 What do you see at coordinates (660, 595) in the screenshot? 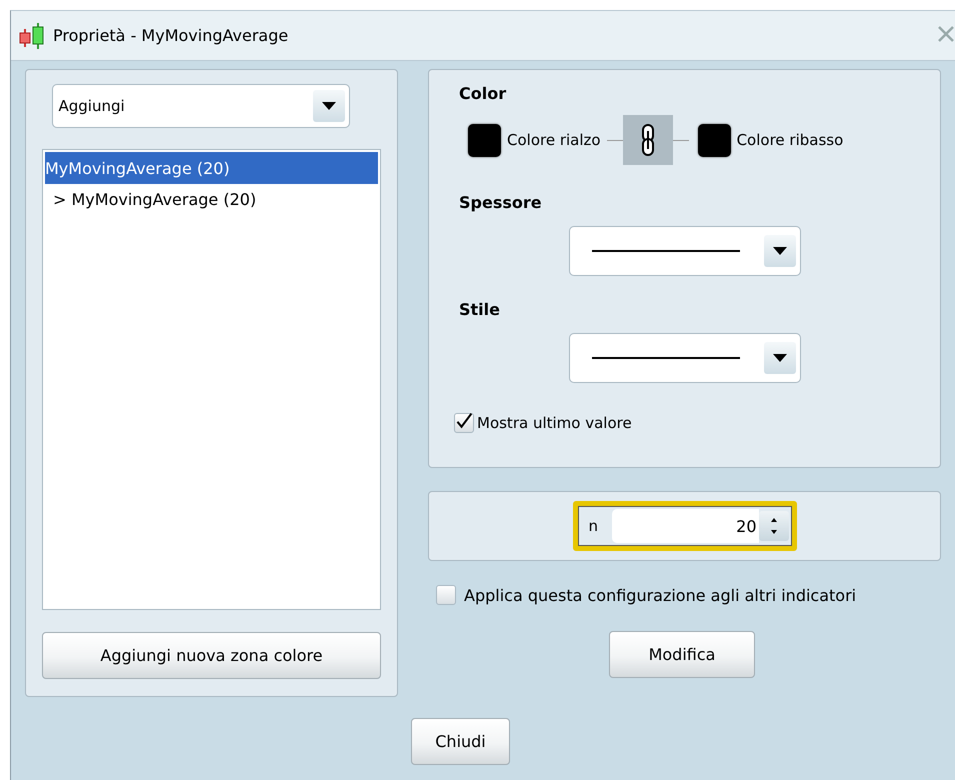
I see `checkbox-label: Applica questa configurazione agli altri indicatori` at bounding box center [660, 595].